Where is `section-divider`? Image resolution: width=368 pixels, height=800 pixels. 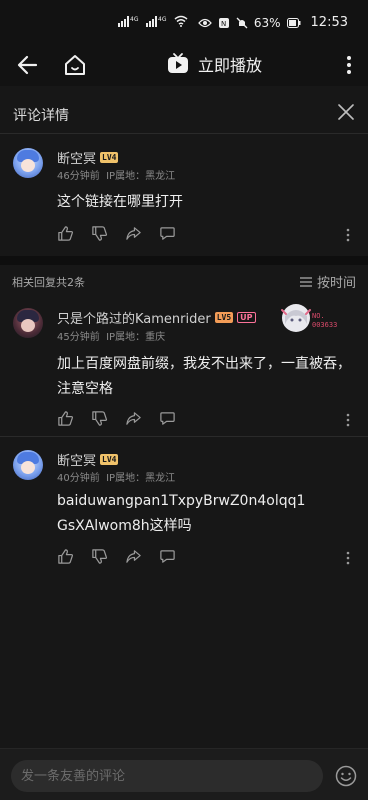
section-divider is located at coordinates (184, 260).